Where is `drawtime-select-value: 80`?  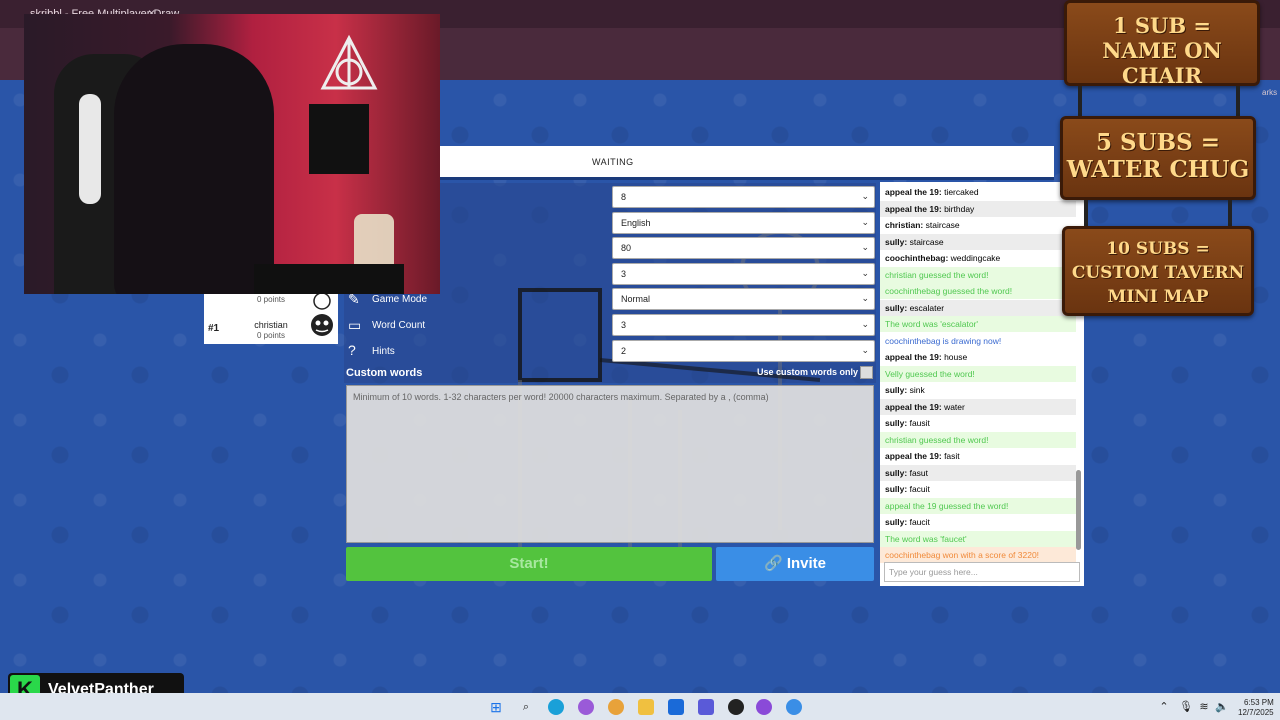
drawtime-select-value: 80 is located at coordinates (626, 248).